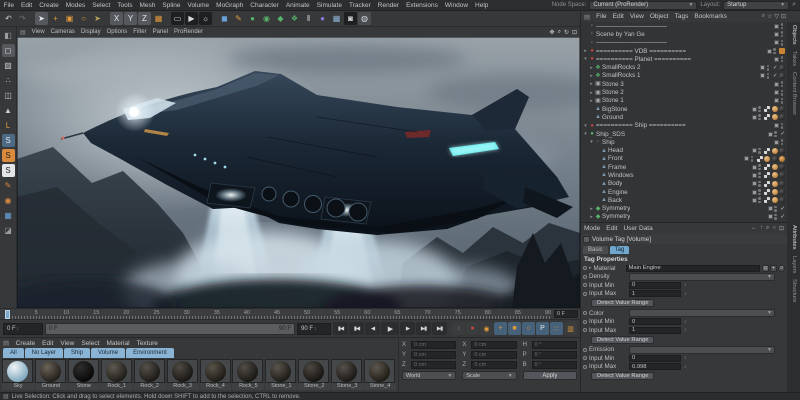 Image resolution: width=800 pixels, height=400 pixels. I want to click on key-scale-icon: ■, so click(514, 328).